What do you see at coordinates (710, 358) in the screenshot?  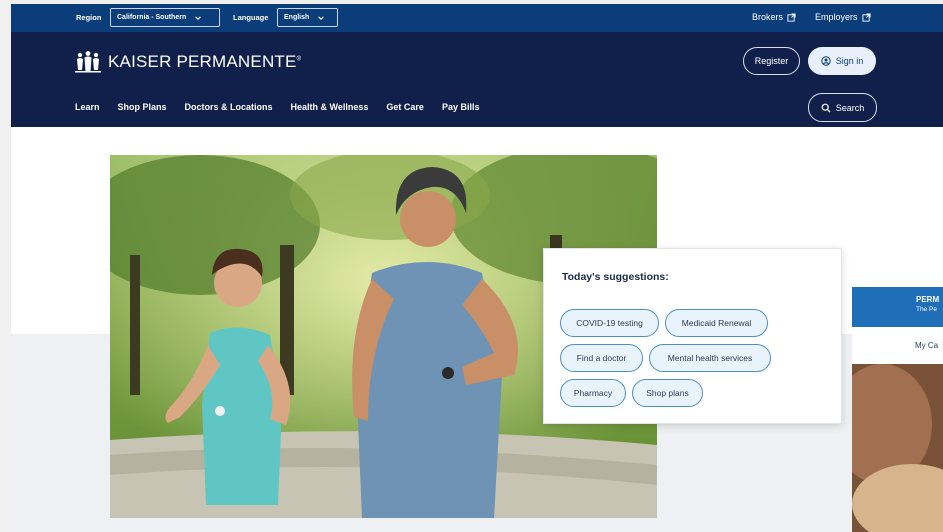 I see `chip-mental-health-services: Mental health services` at bounding box center [710, 358].